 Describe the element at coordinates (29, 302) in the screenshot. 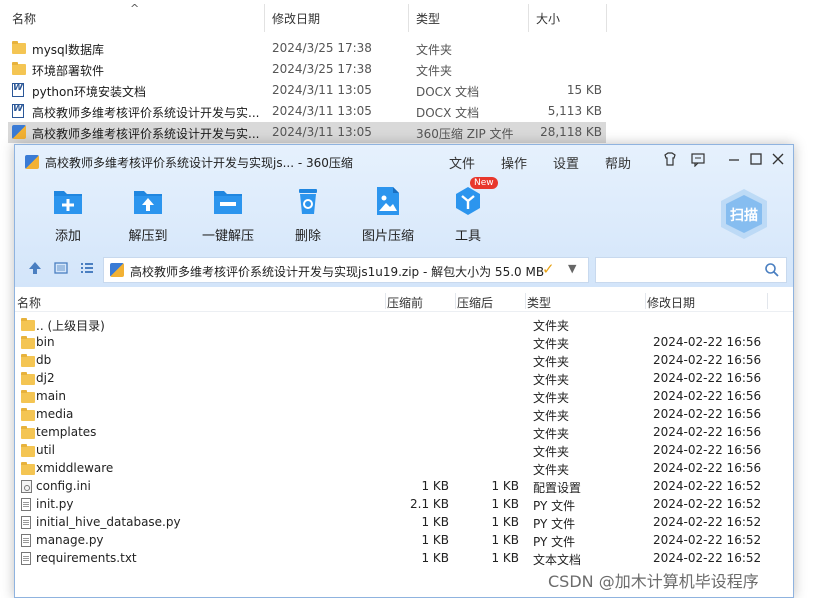

I see `col-name: 名称` at that location.